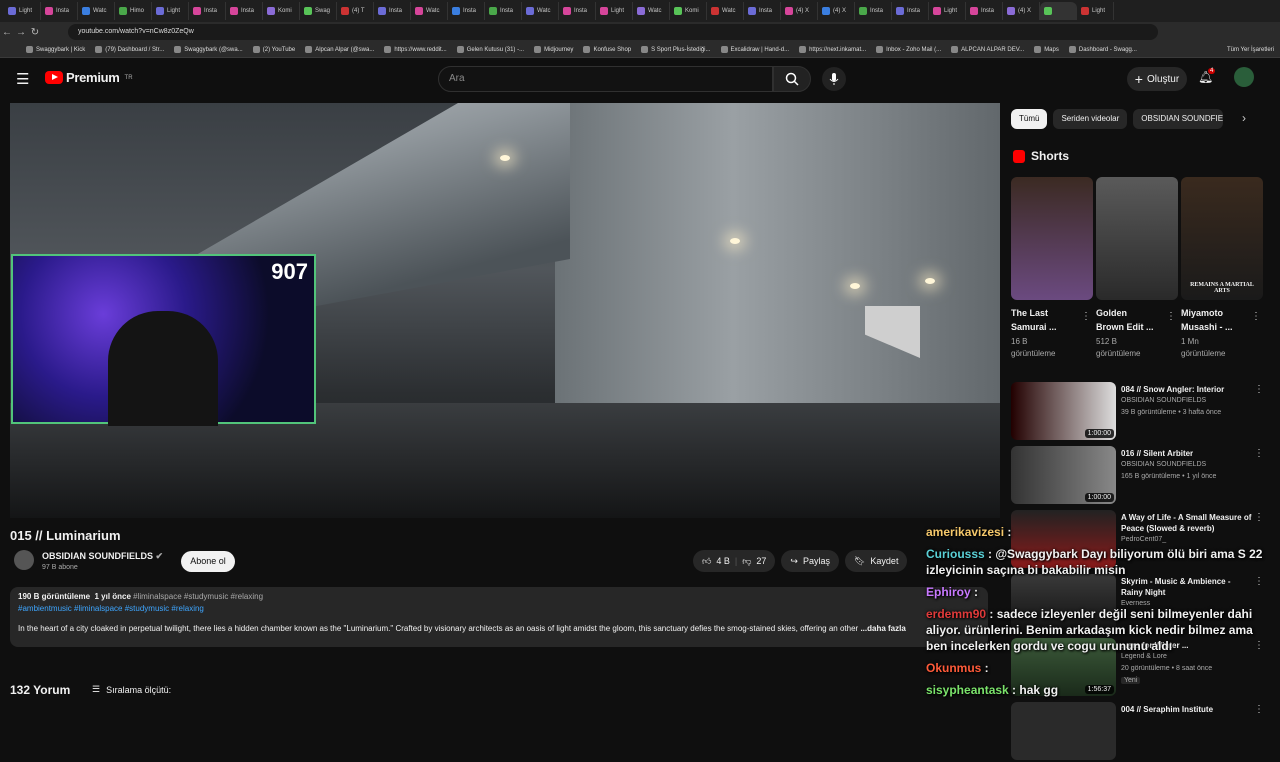 This screenshot has height=762, width=1280. What do you see at coordinates (1244, 118) in the screenshot?
I see `chevron-right-icon: ›` at bounding box center [1244, 118].